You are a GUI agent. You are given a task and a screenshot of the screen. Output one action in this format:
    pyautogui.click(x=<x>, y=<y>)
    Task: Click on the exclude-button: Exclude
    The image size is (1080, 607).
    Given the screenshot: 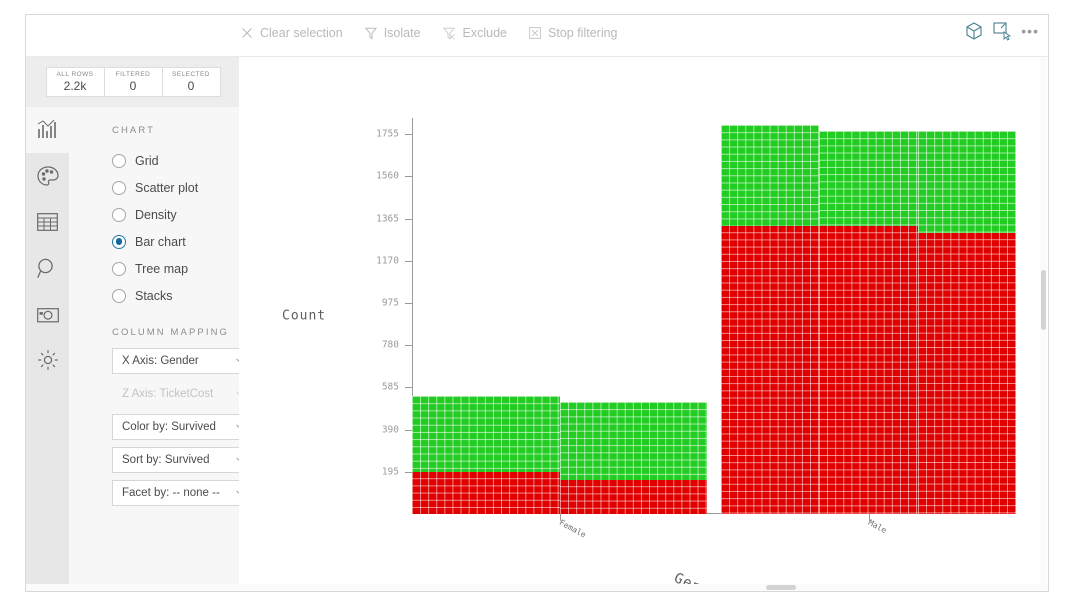 What is the action you would take?
    pyautogui.click(x=475, y=33)
    